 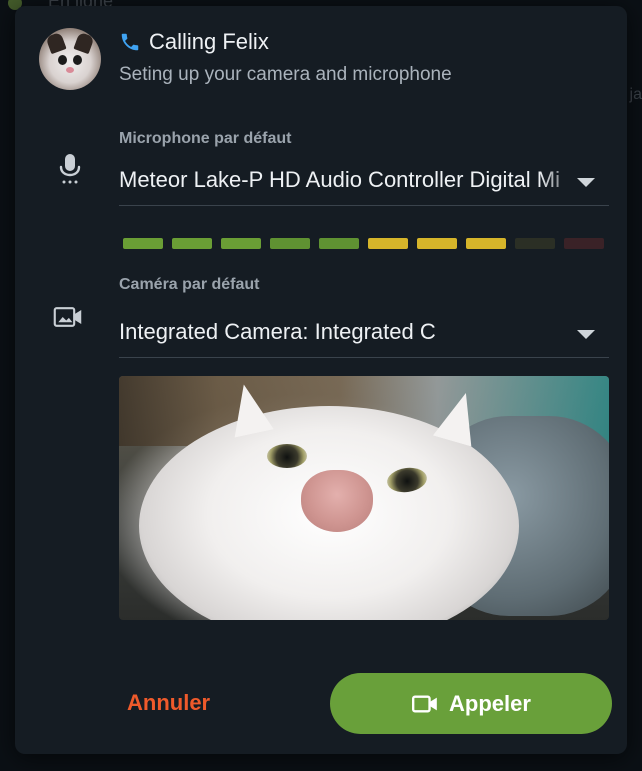 What do you see at coordinates (168, 703) in the screenshot?
I see `cancel-button: Annuler` at bounding box center [168, 703].